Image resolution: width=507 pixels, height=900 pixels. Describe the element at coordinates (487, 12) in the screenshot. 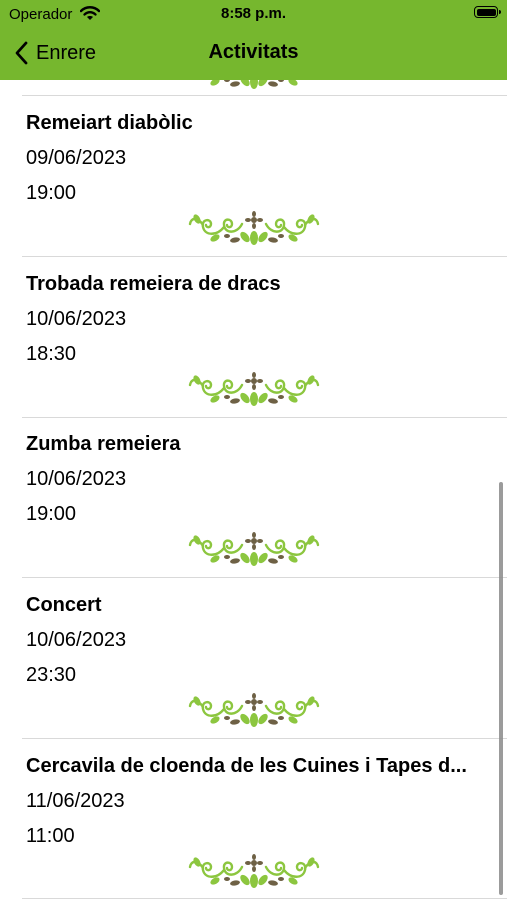

I see `battery-icon` at that location.